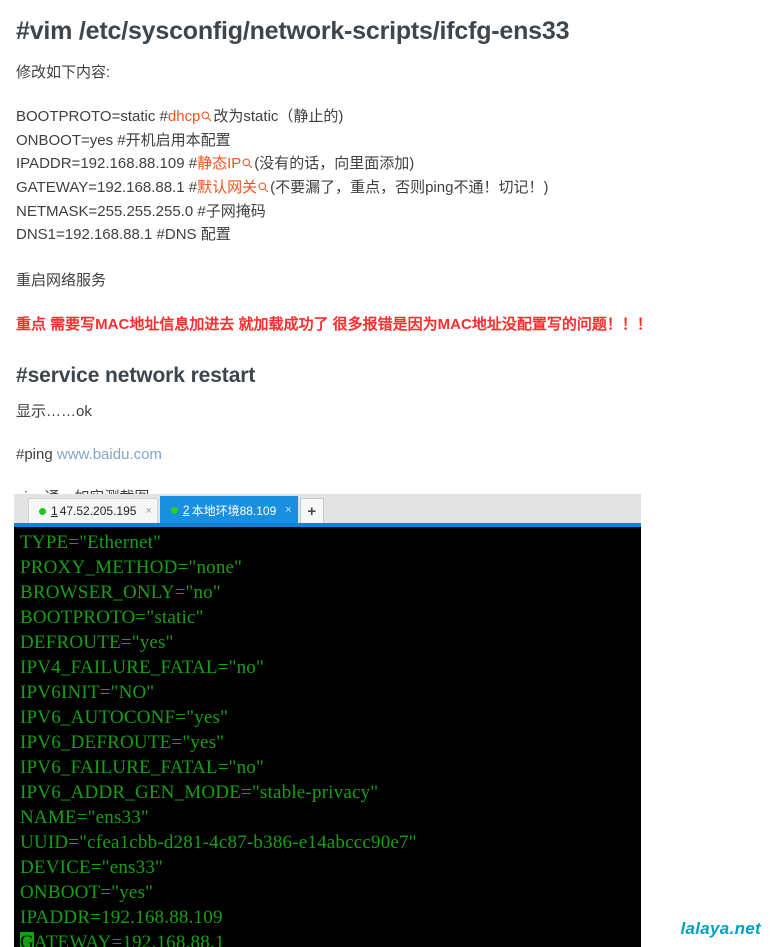 This screenshot has height=947, width=771. Describe the element at coordinates (278, 116) in the screenshot. I see `config-line-suffix: 改为static（静止的)` at that location.